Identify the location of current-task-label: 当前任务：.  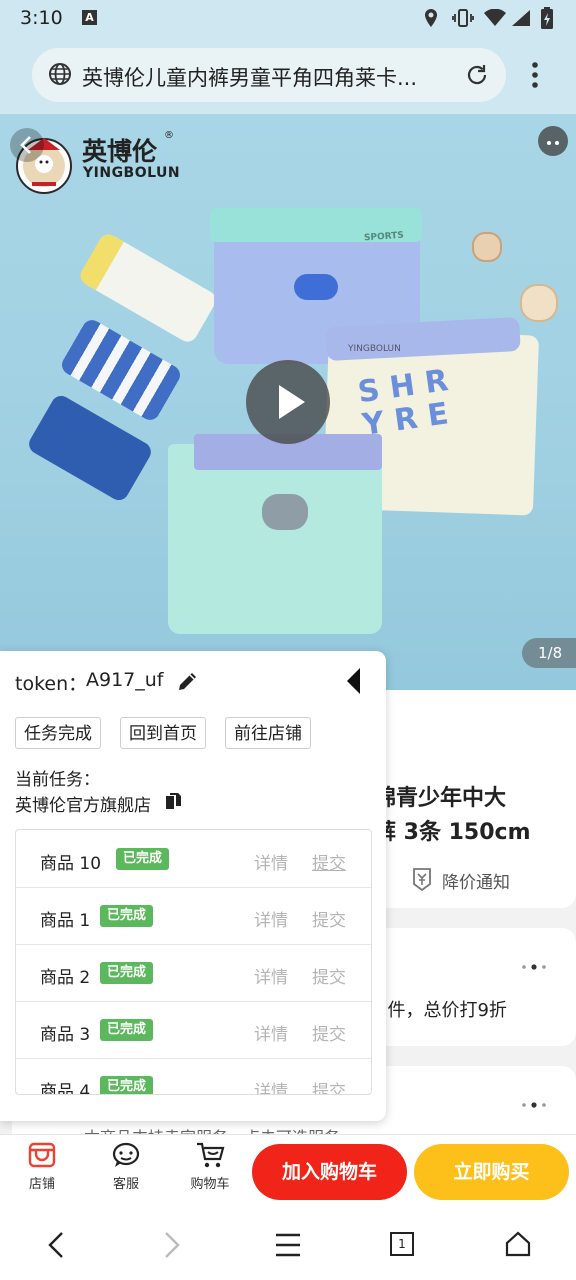
(57, 780).